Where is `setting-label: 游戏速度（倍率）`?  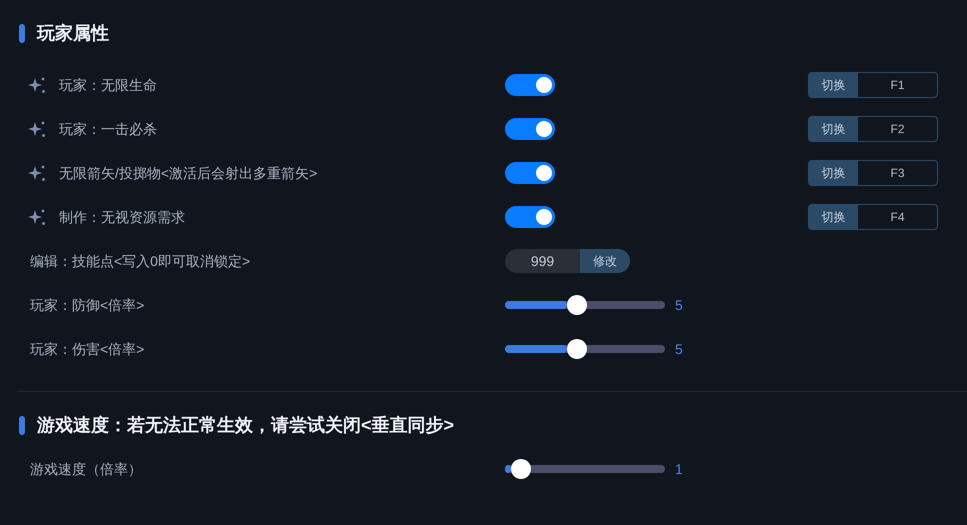
setting-label: 游戏速度（倍率） is located at coordinates (86, 469).